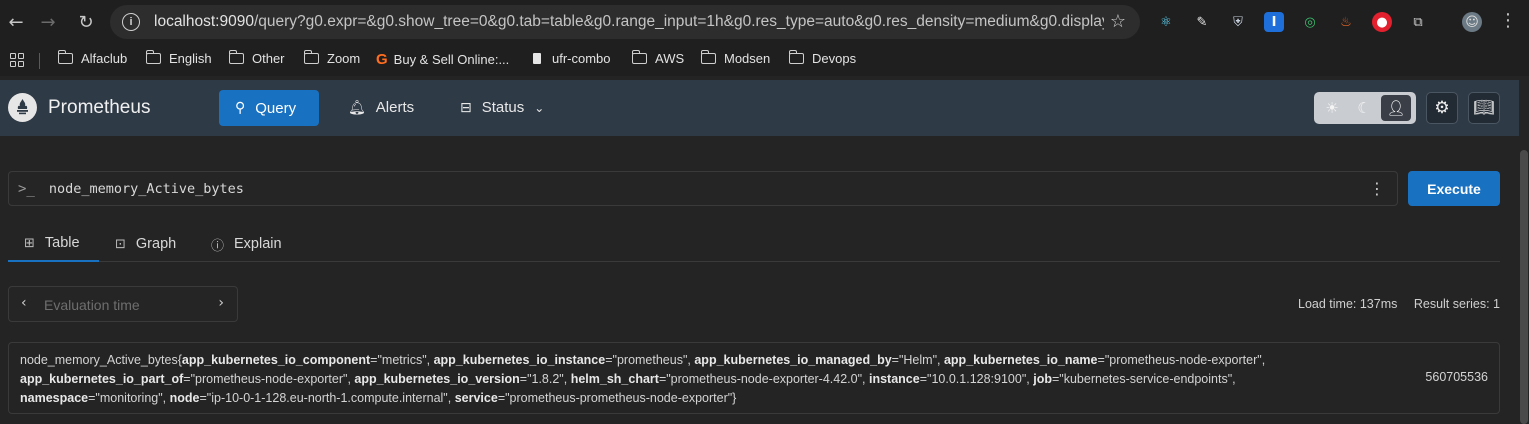 This screenshot has width=1529, height=424. What do you see at coordinates (1472, 22) in the screenshot?
I see `profile-avatar: ☺` at bounding box center [1472, 22].